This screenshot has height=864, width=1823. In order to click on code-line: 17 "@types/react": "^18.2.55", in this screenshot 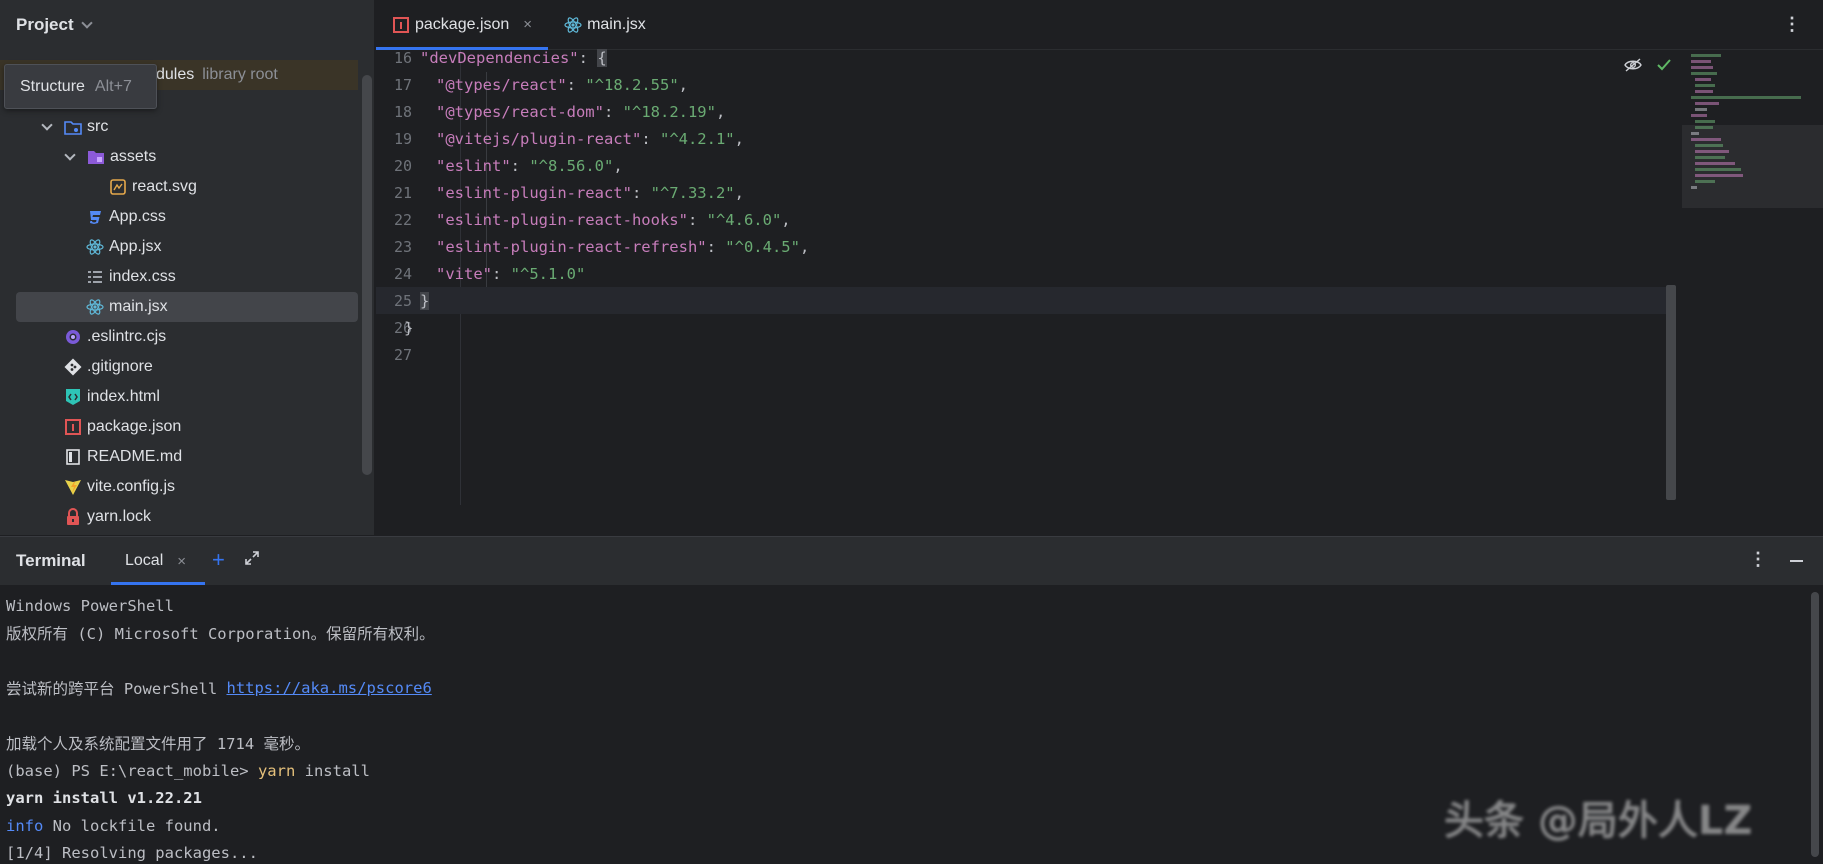, I will do `click(1021, 84)`.